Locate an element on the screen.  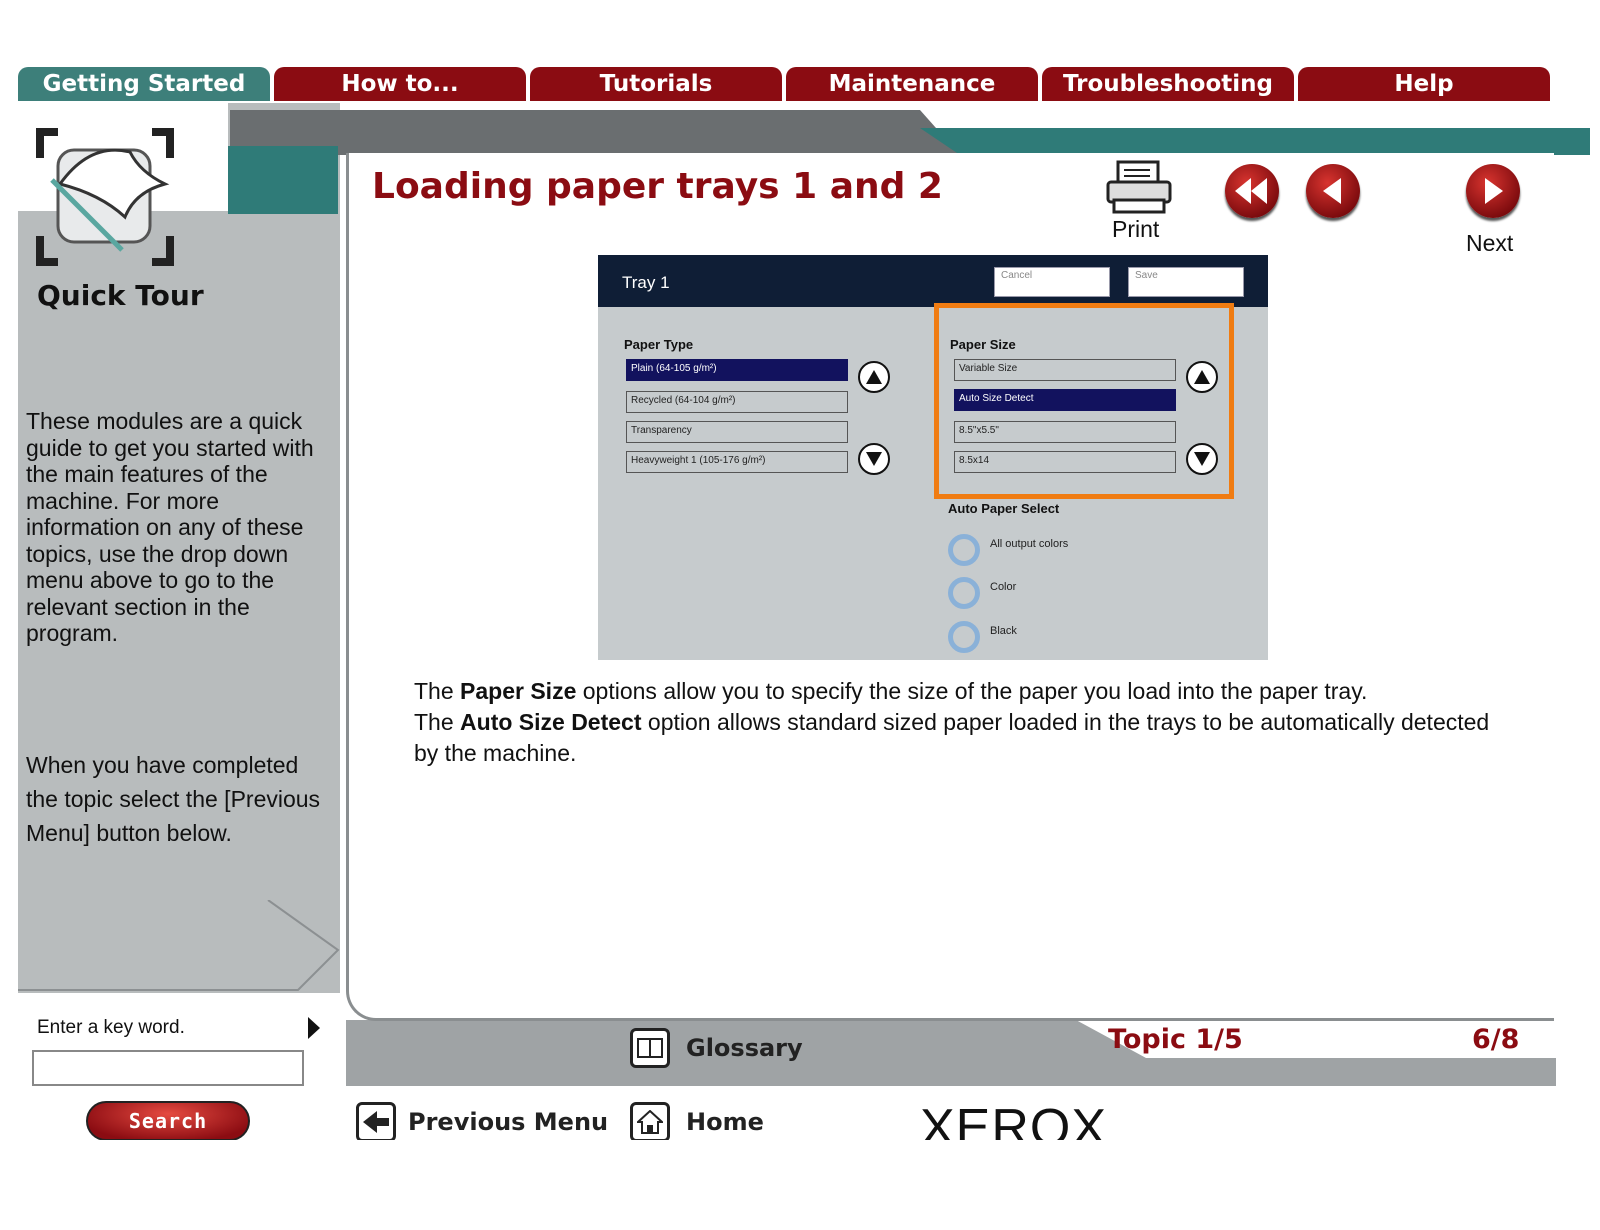
cancel-button: Cancel is located at coordinates (1052, 282).